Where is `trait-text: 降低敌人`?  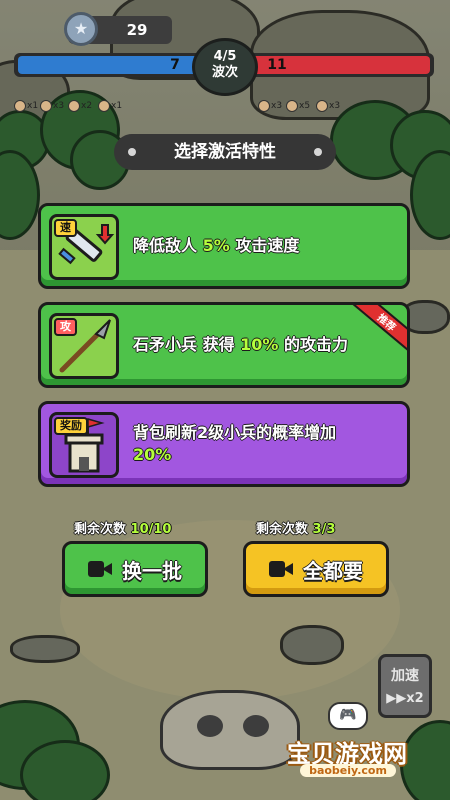
trait-text: 降低敌人 is located at coordinates (168, 245).